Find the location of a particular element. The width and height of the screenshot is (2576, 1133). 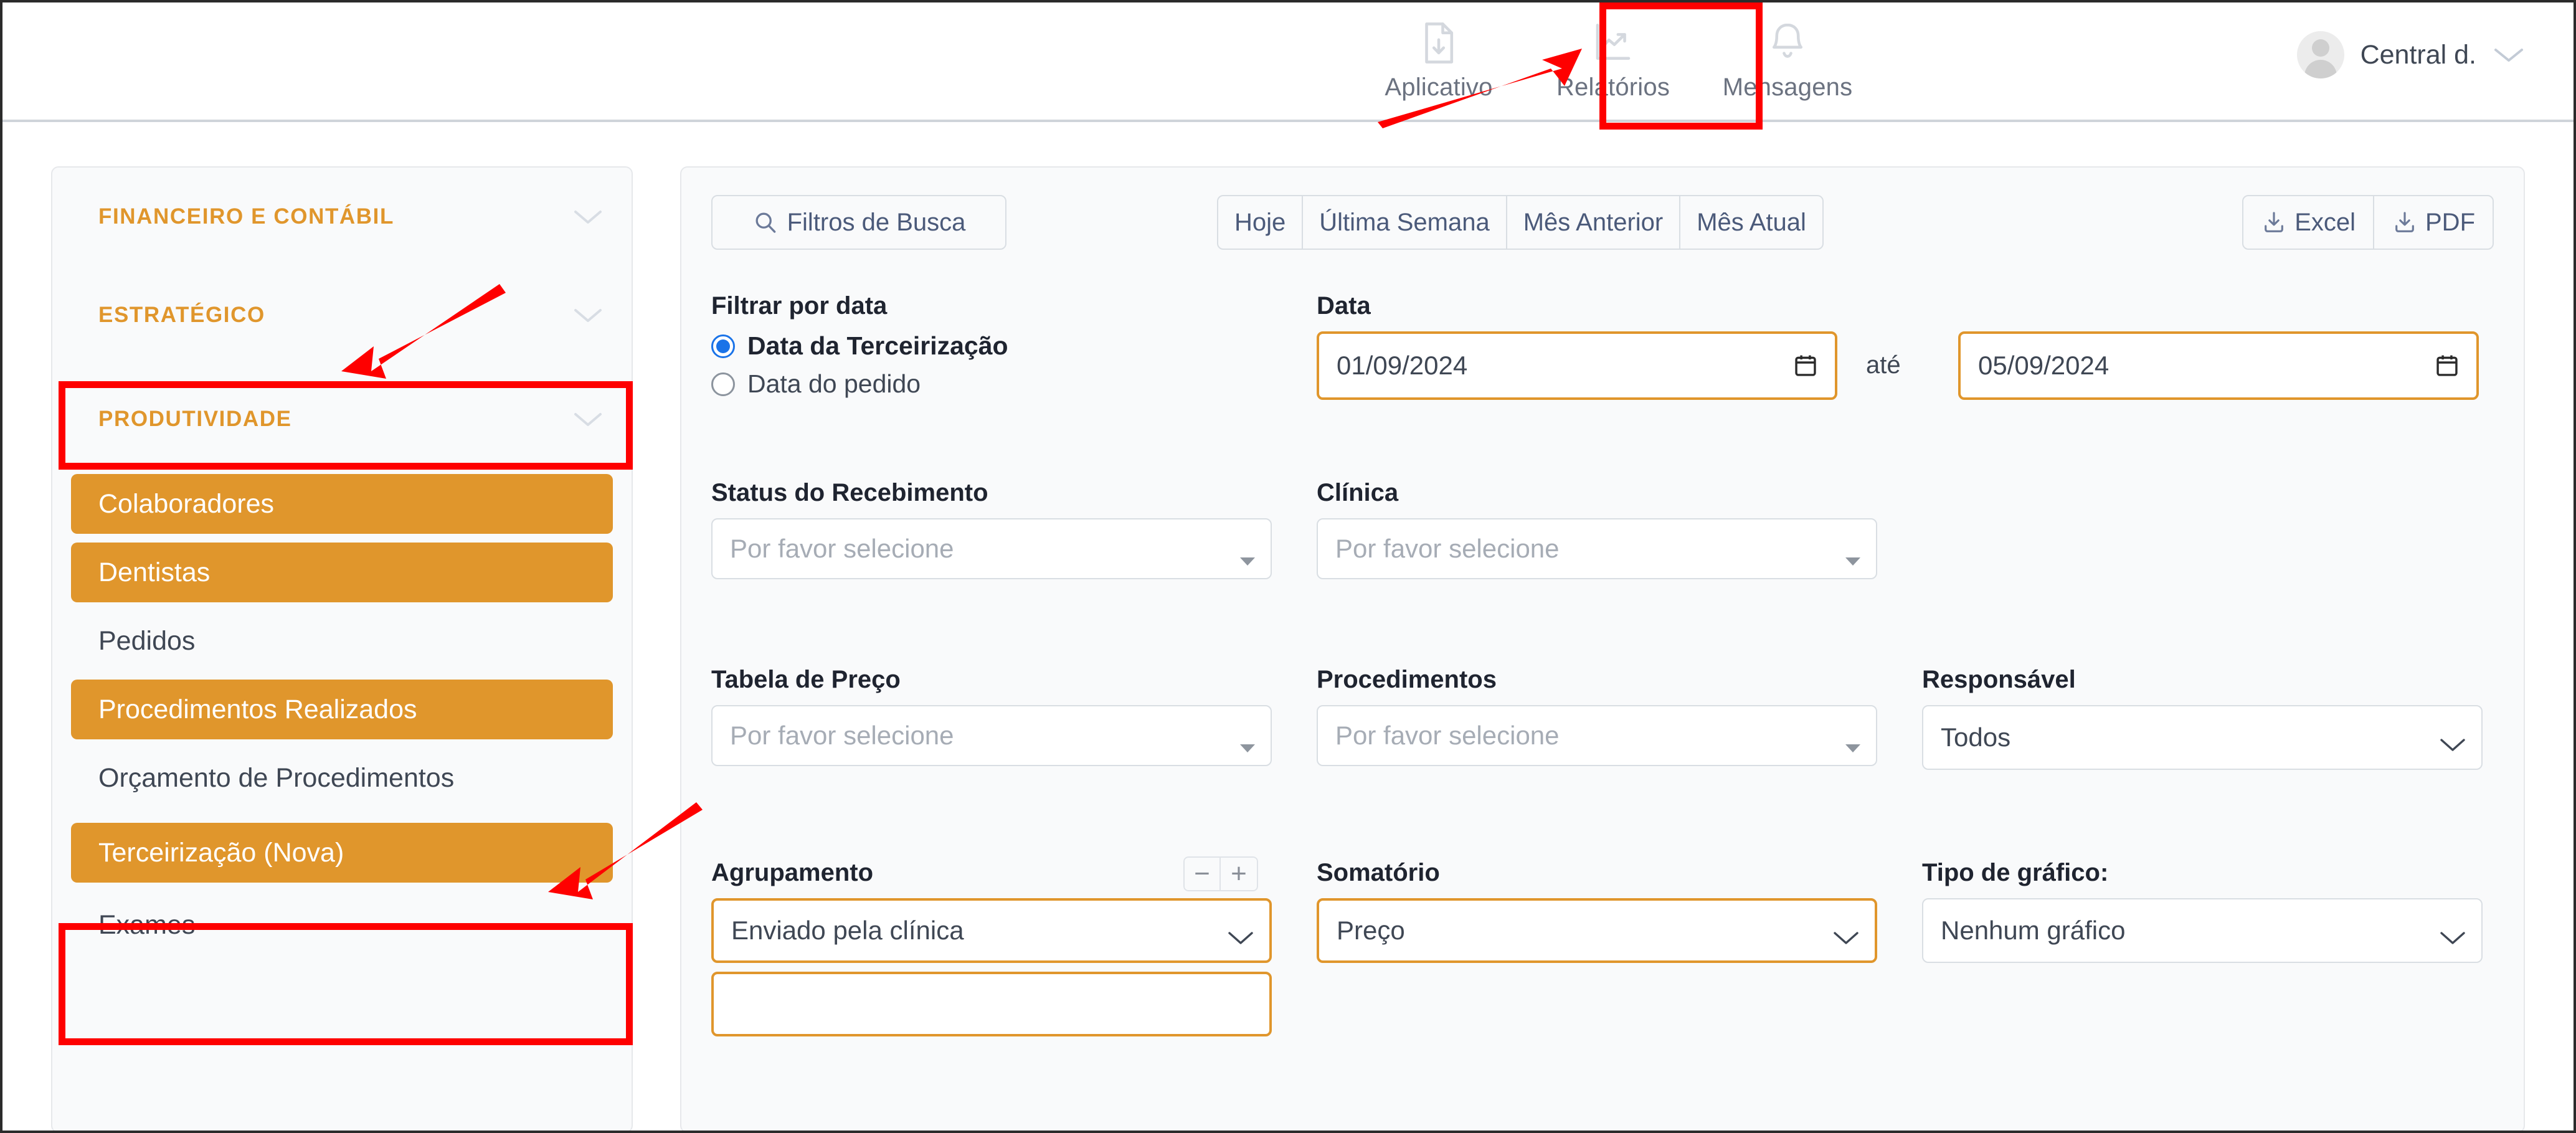

nav-item-aplicativo: Aplicativo is located at coordinates (1439, 60).